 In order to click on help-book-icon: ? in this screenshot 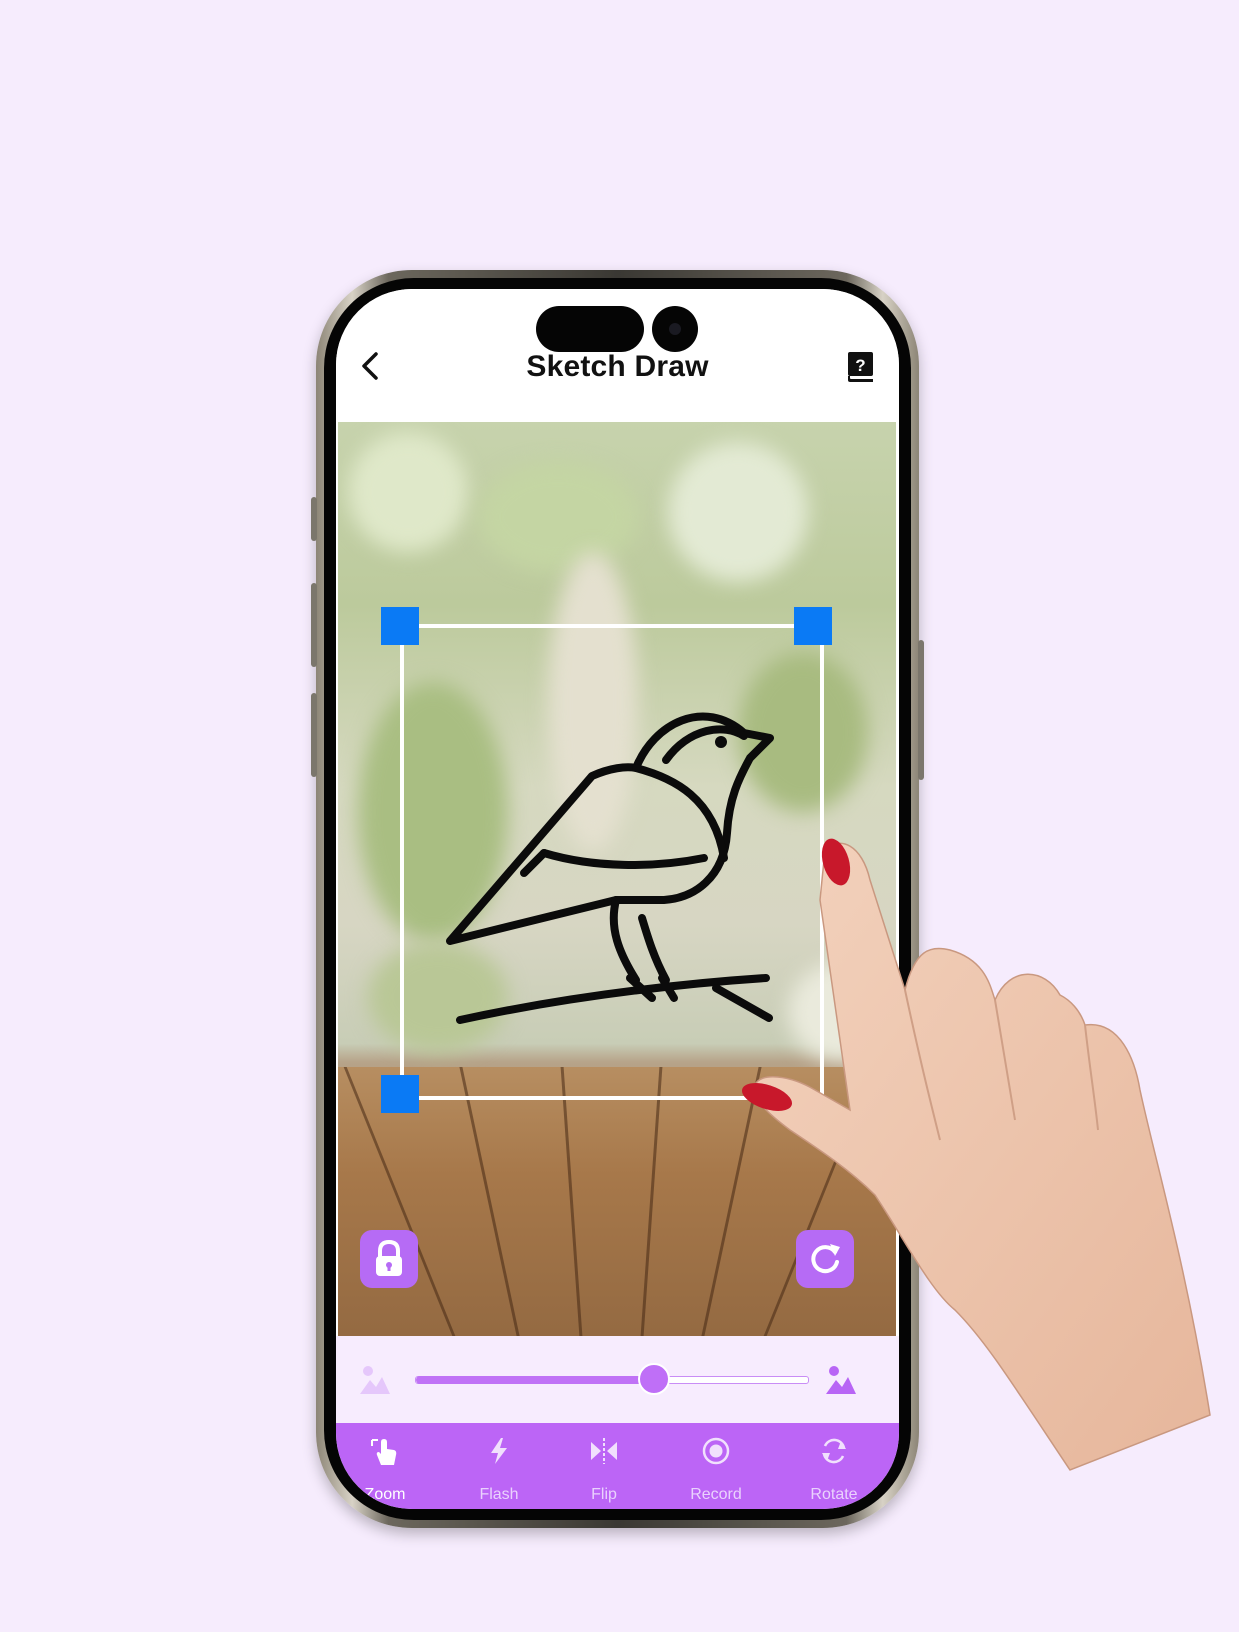, I will do `click(860, 367)`.